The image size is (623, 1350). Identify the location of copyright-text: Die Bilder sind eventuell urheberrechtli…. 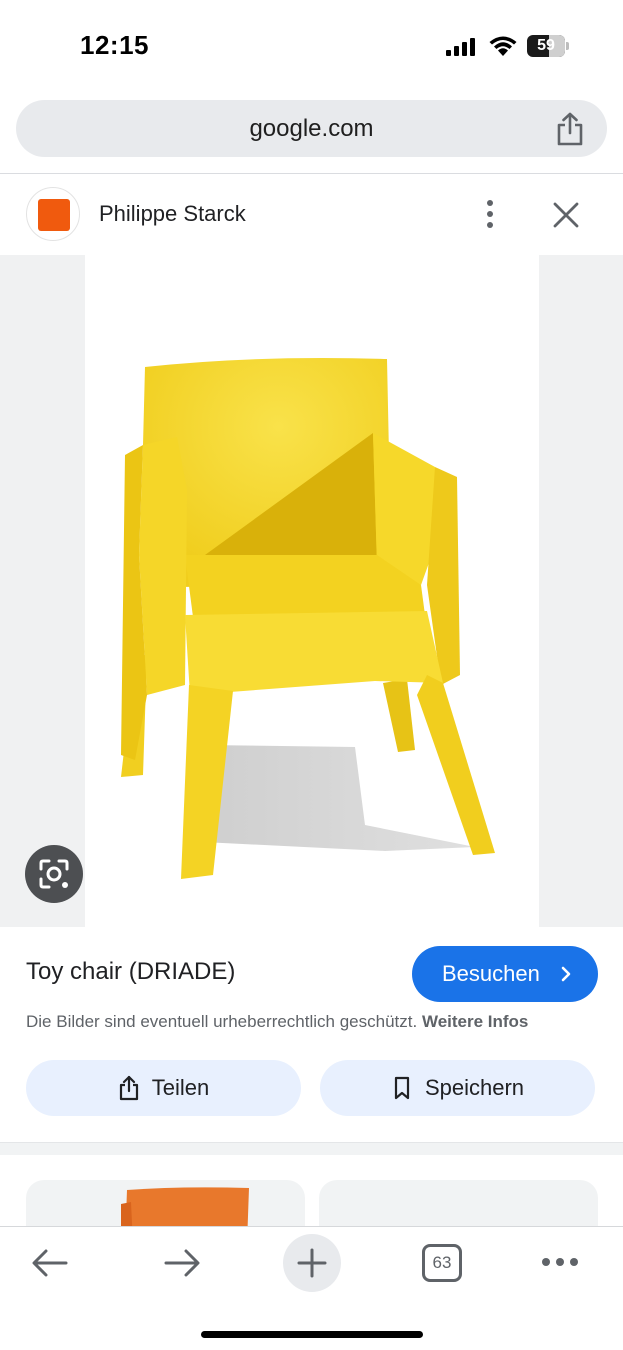
(222, 1021).